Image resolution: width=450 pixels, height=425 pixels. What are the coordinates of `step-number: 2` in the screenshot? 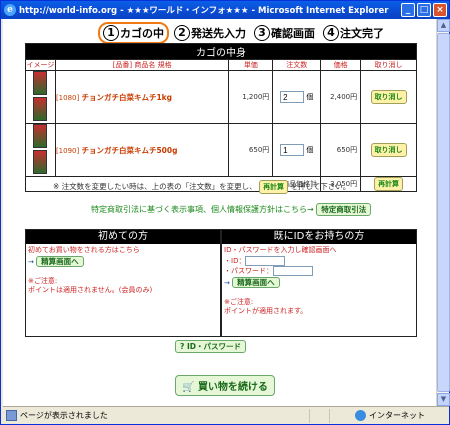 It's located at (182, 33).